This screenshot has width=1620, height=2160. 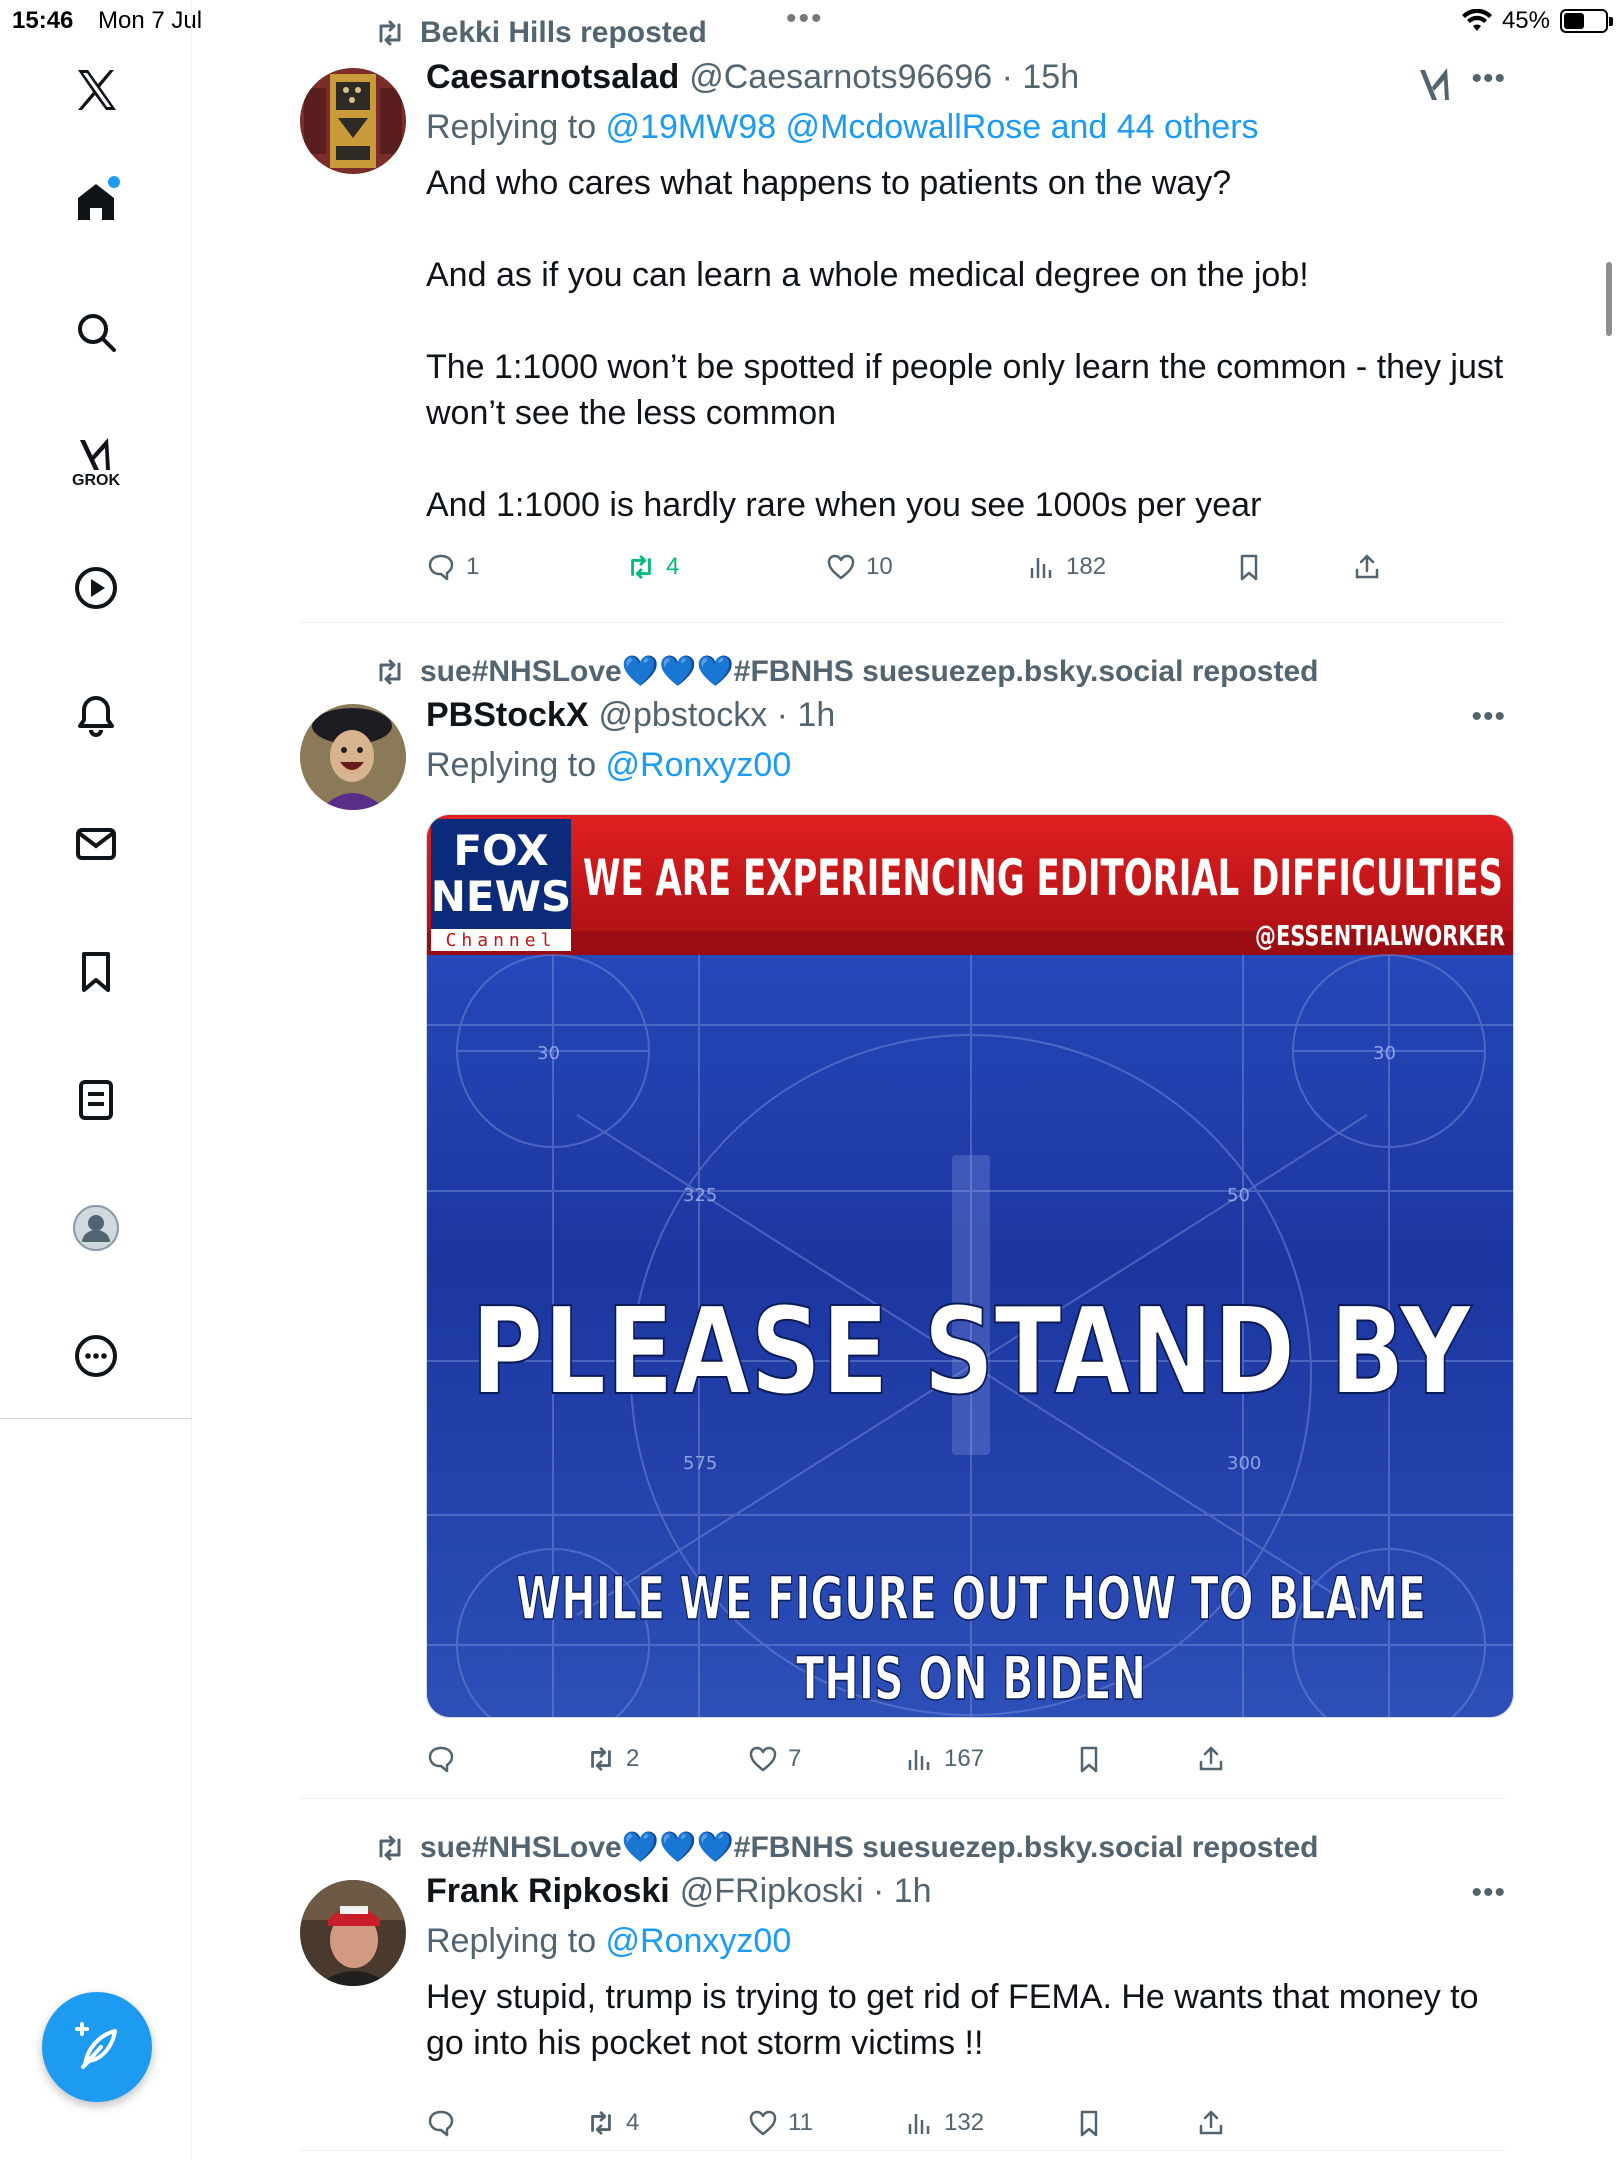 I want to click on svg-text: @ESSENTIALWORKER, so click(x=1380, y=935).